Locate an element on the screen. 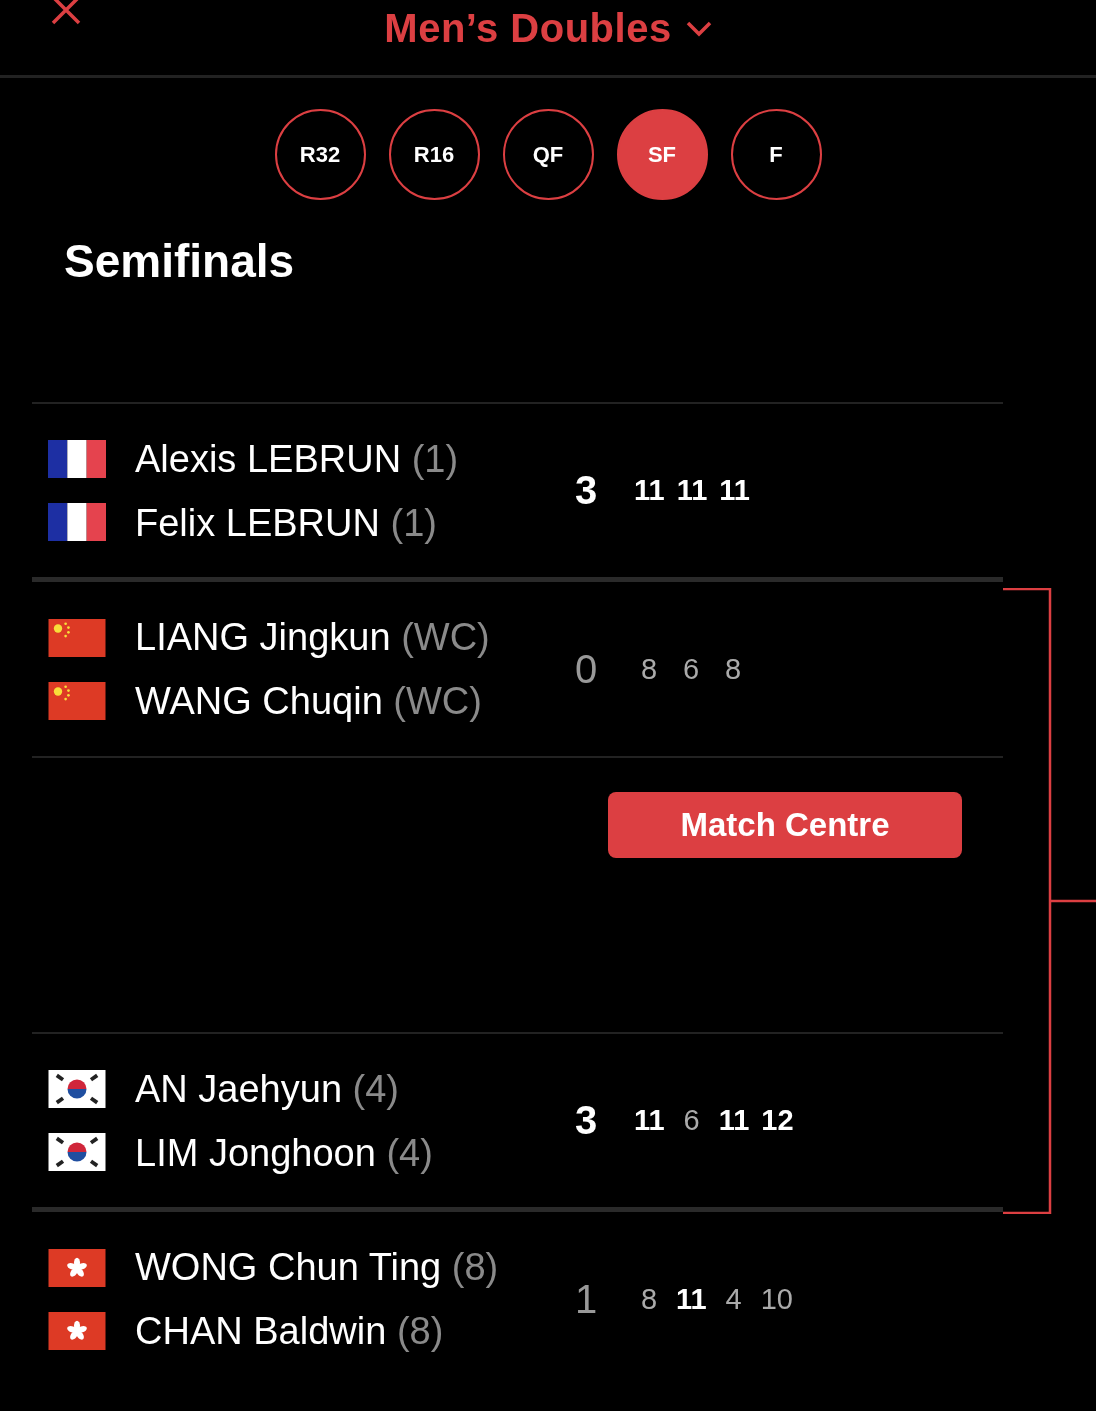 This screenshot has width=1096, height=1411. player-name: Felix LEBRUN (1) is located at coordinates (286, 523).